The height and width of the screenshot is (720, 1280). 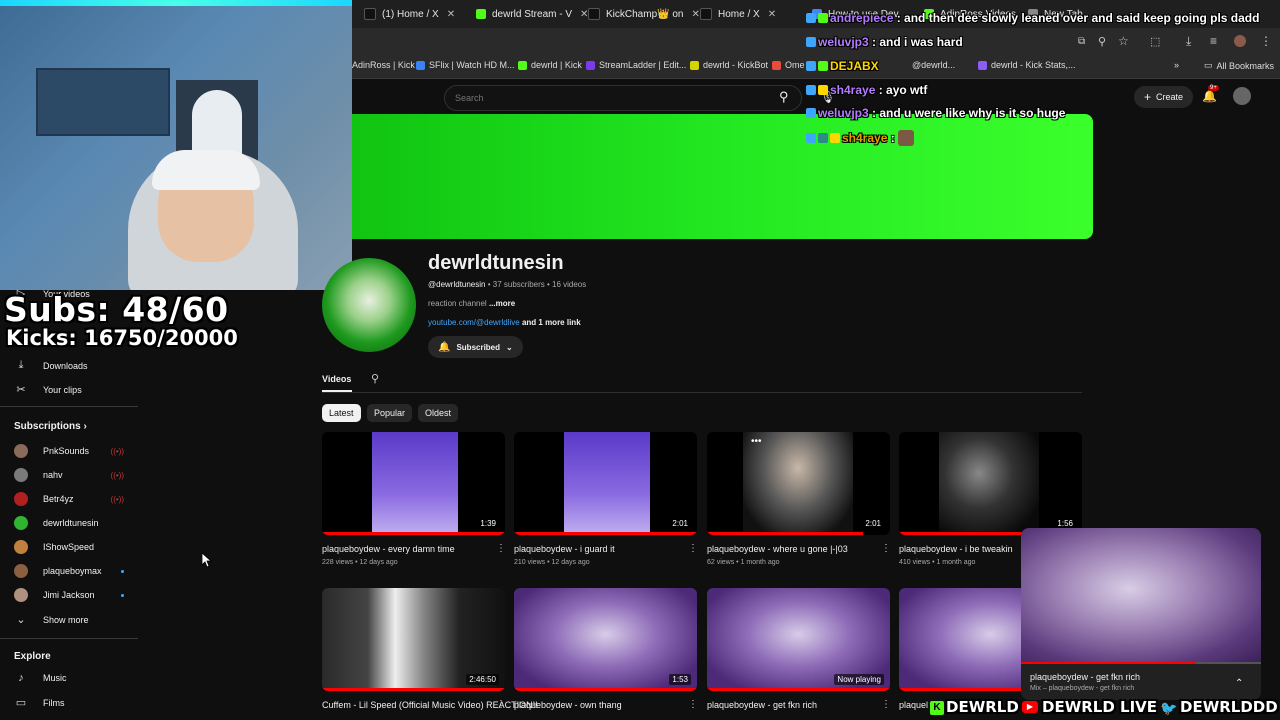 What do you see at coordinates (1239, 683) in the screenshot?
I see `chevron-up-icon: ⌃` at bounding box center [1239, 683].